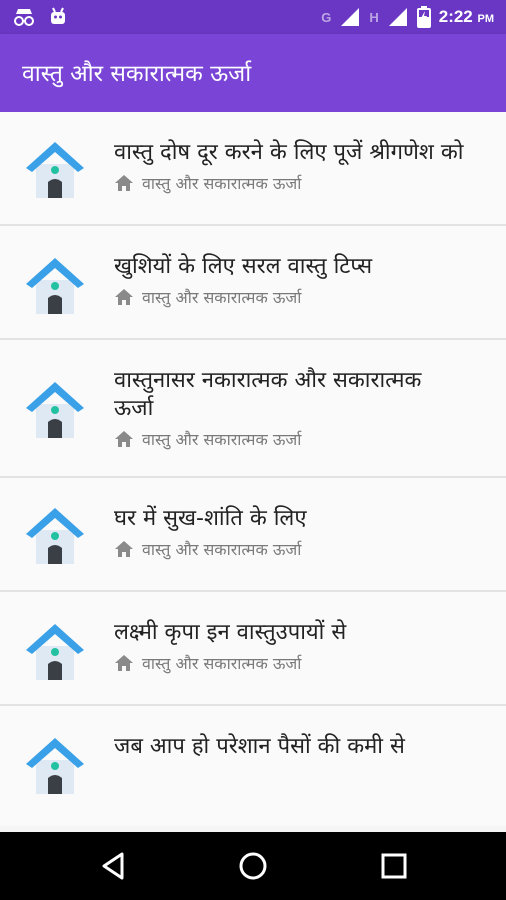  Describe the element at coordinates (24, 17) in the screenshot. I see `incognito-icon` at that location.